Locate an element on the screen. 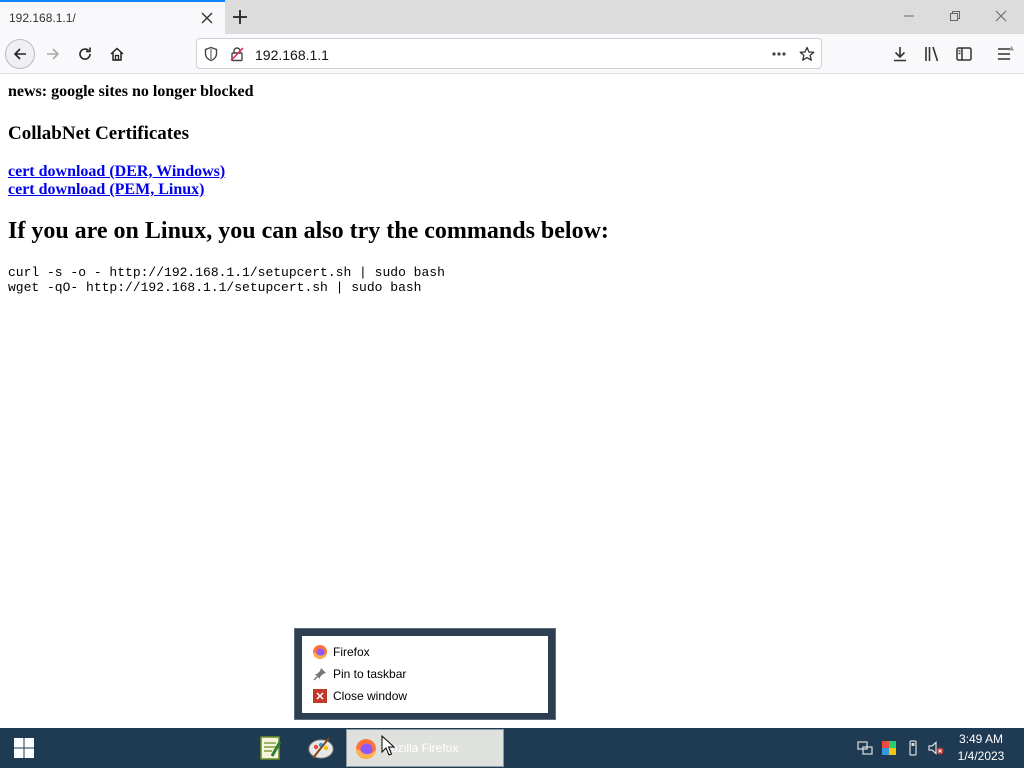  close-window-icon is located at coordinates (320, 696).